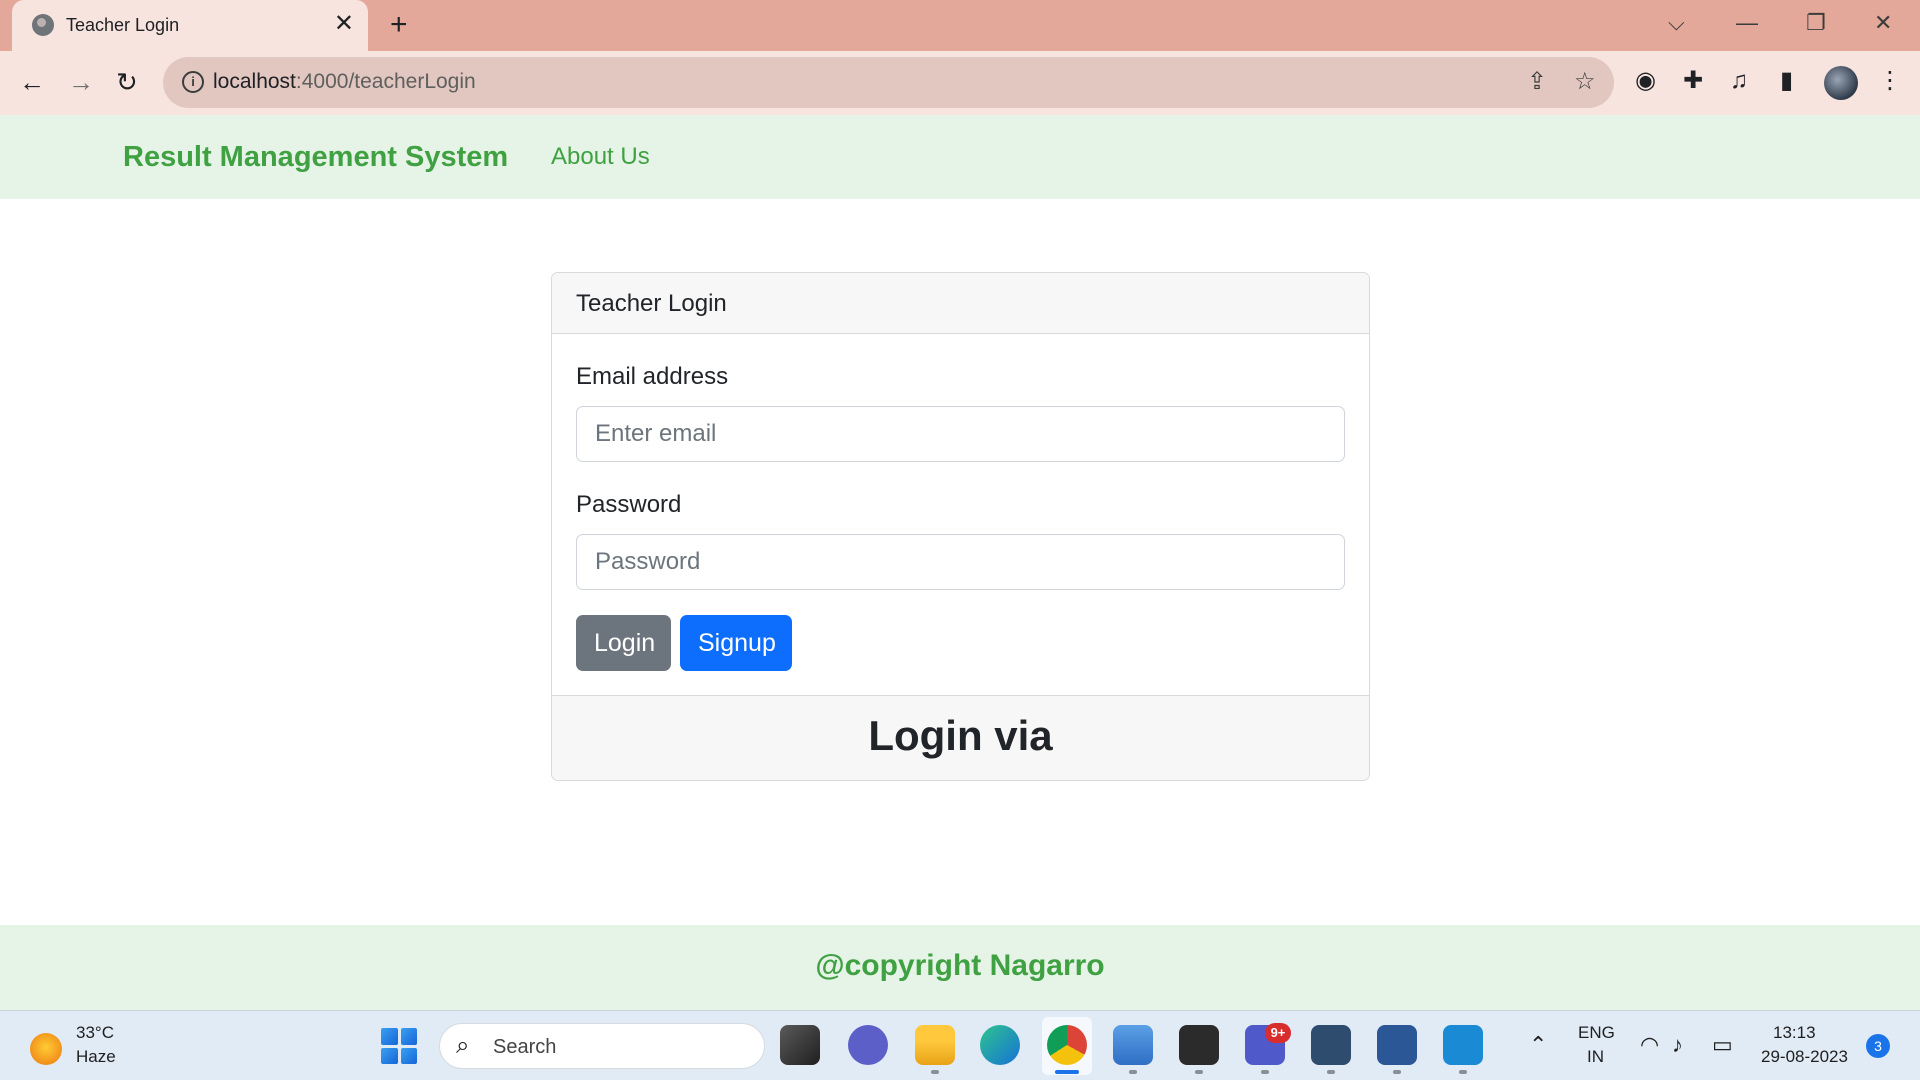 The image size is (1920, 1080). What do you see at coordinates (193, 82) in the screenshot?
I see `site-info-icon: i` at bounding box center [193, 82].